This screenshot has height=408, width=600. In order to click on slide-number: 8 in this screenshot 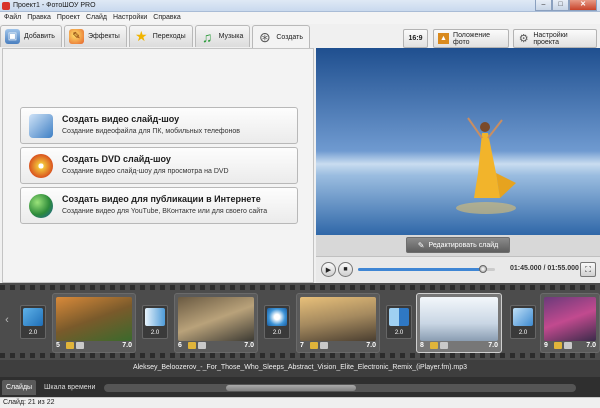, I will do `click(422, 345)`.